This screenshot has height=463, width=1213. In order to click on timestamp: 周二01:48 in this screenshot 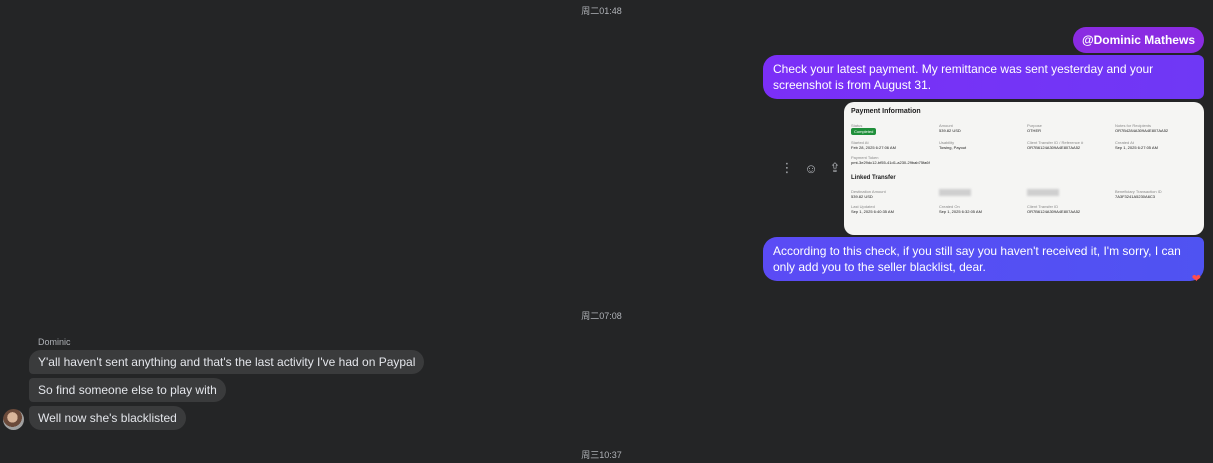, I will do `click(601, 11)`.